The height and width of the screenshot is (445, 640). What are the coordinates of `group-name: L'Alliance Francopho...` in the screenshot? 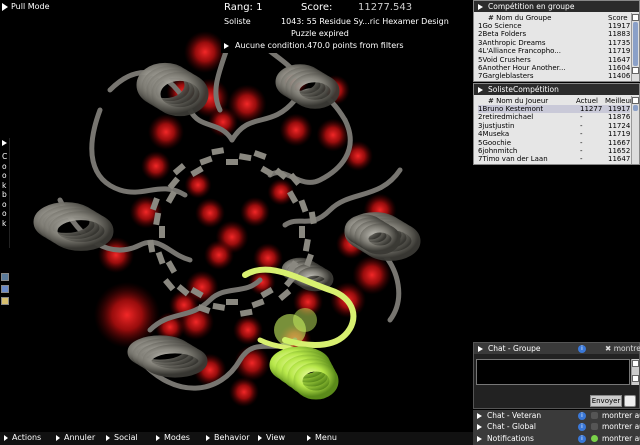 It's located at (521, 51).